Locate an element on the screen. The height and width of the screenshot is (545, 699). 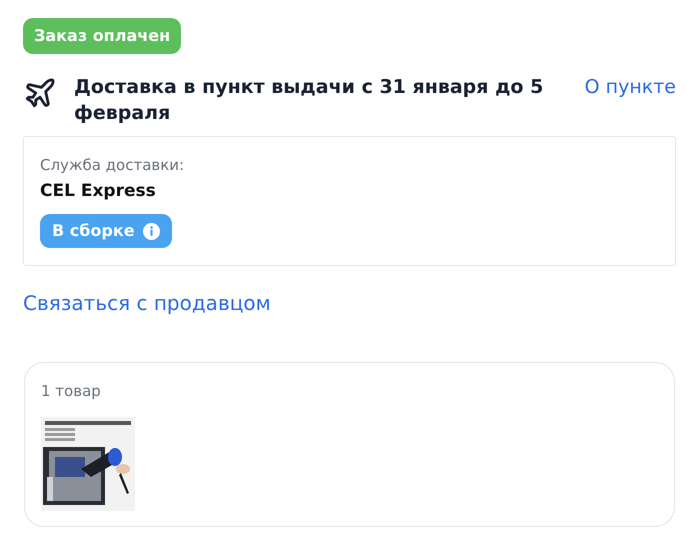
service-name: CEL Express is located at coordinates (98, 191).